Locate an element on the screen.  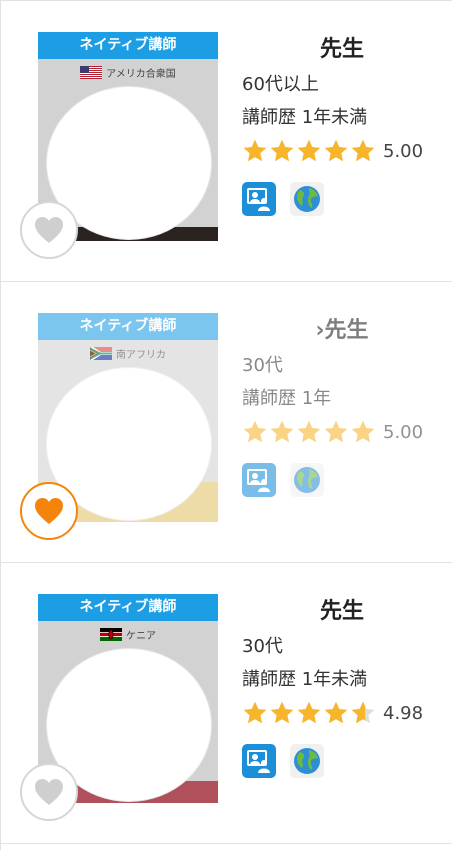
country-label: ケニア is located at coordinates (128, 634).